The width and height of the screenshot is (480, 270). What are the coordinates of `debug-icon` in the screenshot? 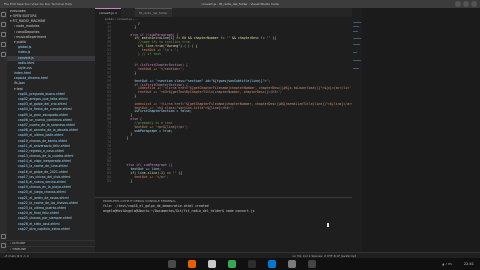 It's located at (3, 44).